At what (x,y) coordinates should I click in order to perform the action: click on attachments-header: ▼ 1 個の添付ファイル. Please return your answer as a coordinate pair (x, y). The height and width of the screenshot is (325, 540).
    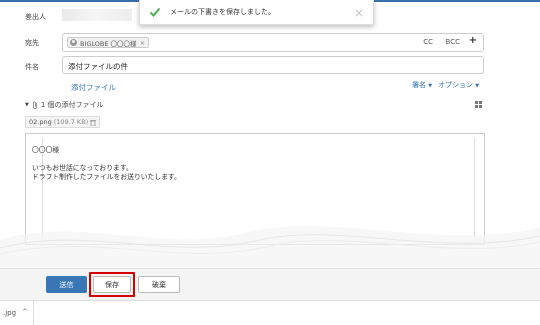
    Looking at the image, I should click on (64, 105).